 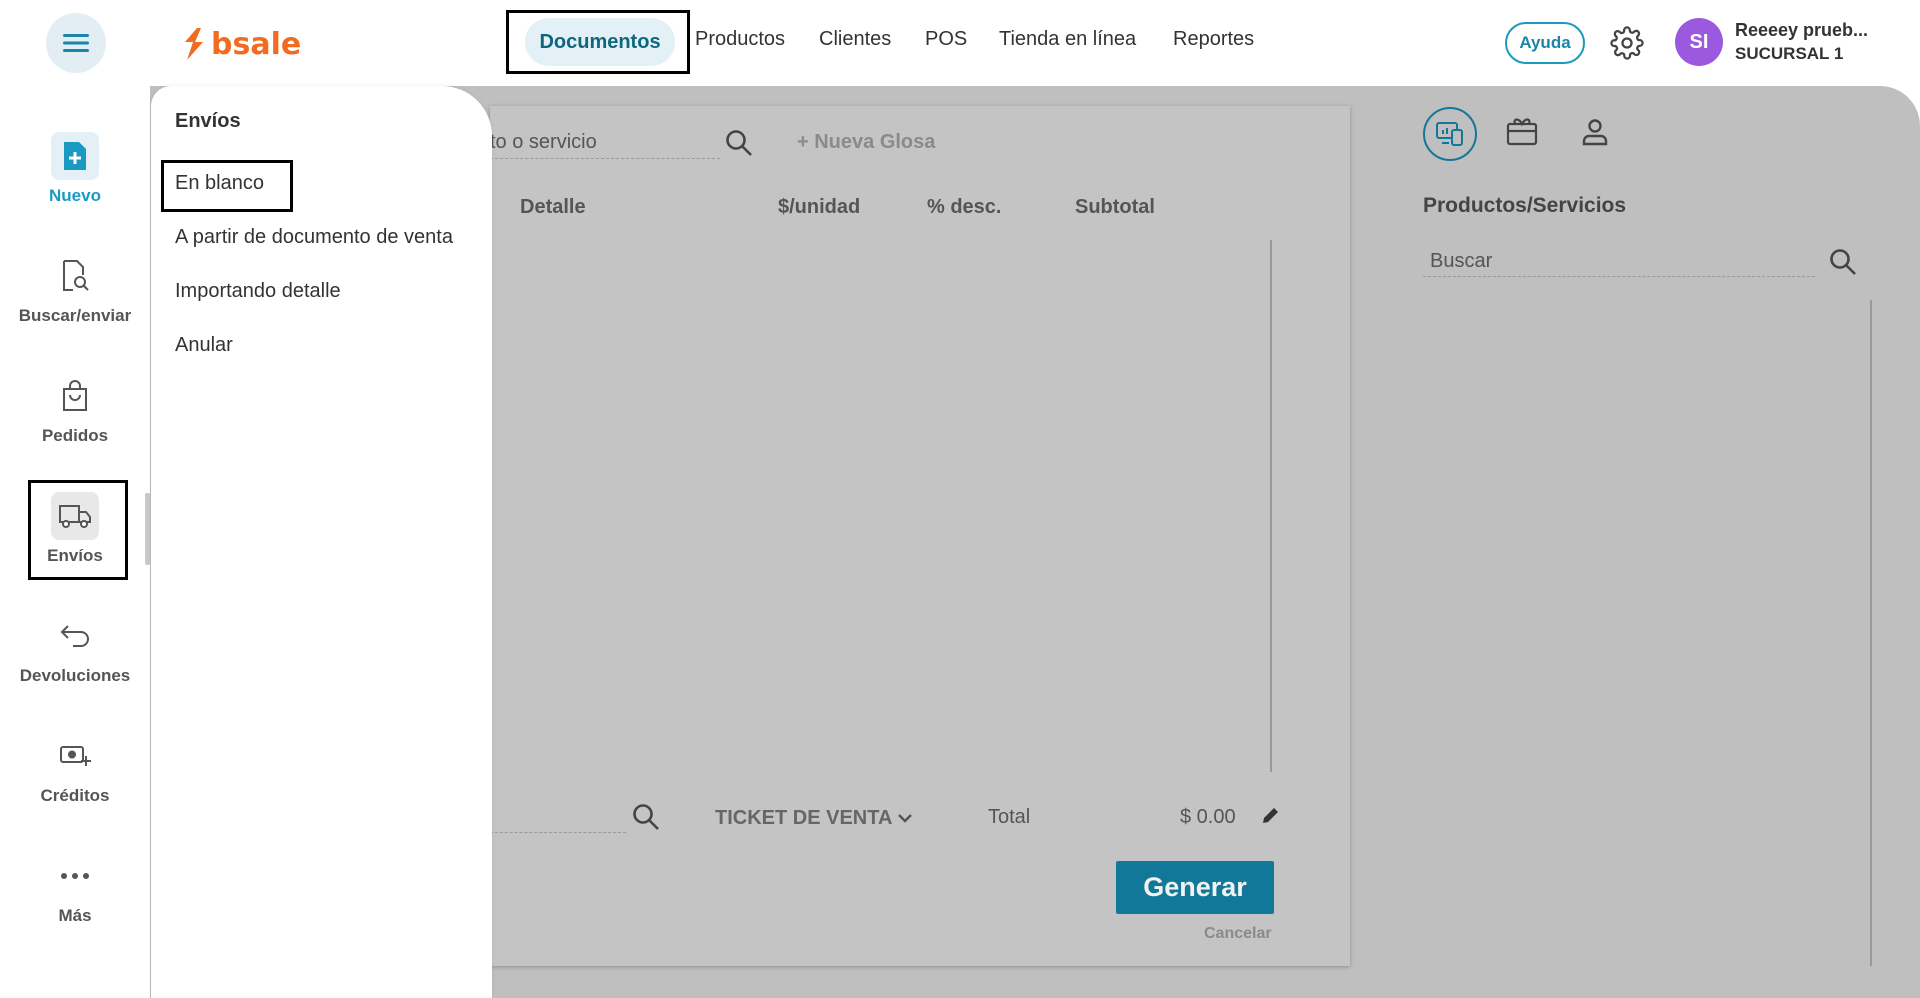 What do you see at coordinates (1619, 276) in the screenshot?
I see `products-search-underline` at bounding box center [1619, 276].